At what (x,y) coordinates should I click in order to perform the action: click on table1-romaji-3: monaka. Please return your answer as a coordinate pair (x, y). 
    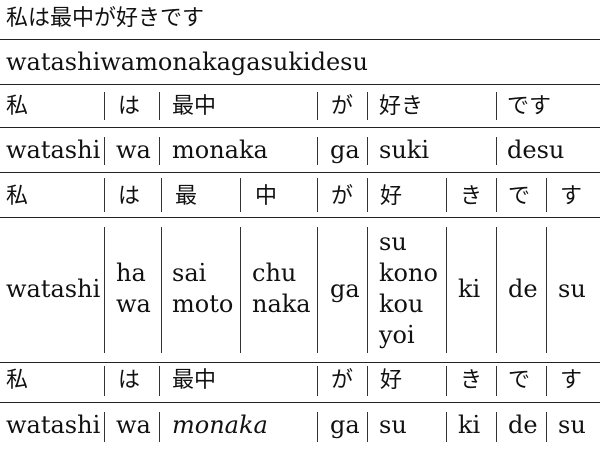
    Looking at the image, I should click on (220, 150).